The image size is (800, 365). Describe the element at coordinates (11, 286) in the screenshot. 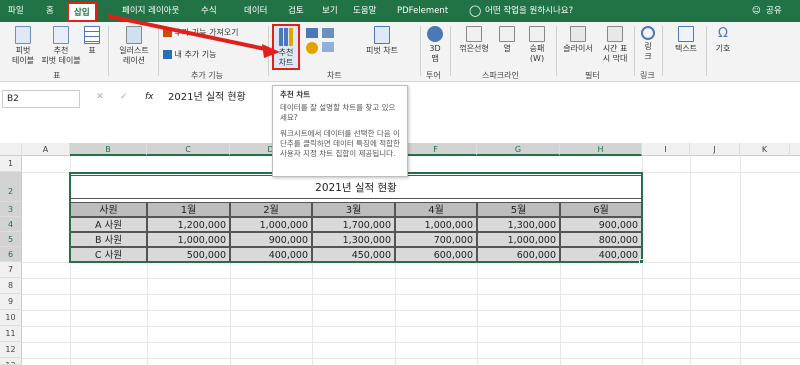

I see `row-header: 8` at that location.